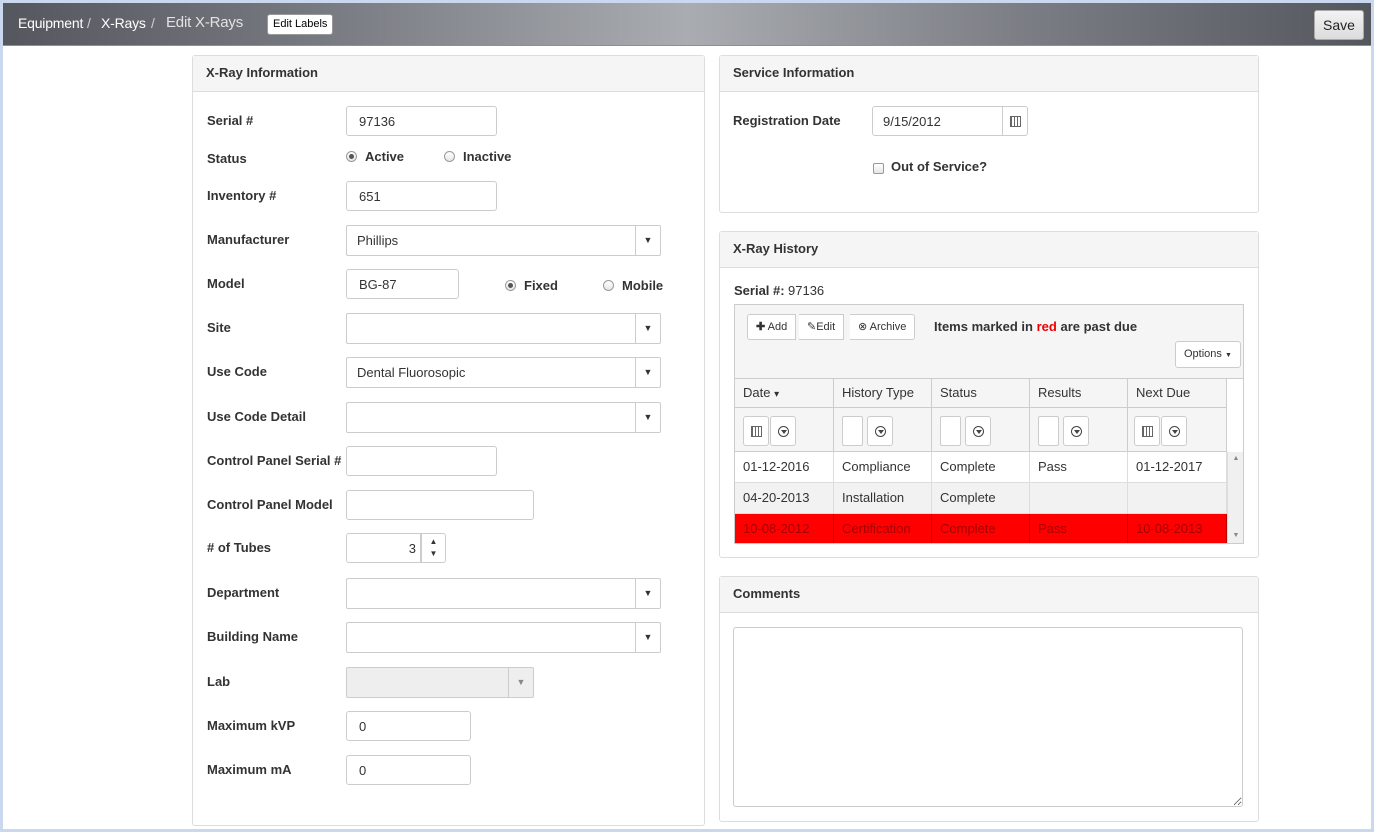 This screenshot has height=832, width=1374. I want to click on model-input, so click(402, 284).